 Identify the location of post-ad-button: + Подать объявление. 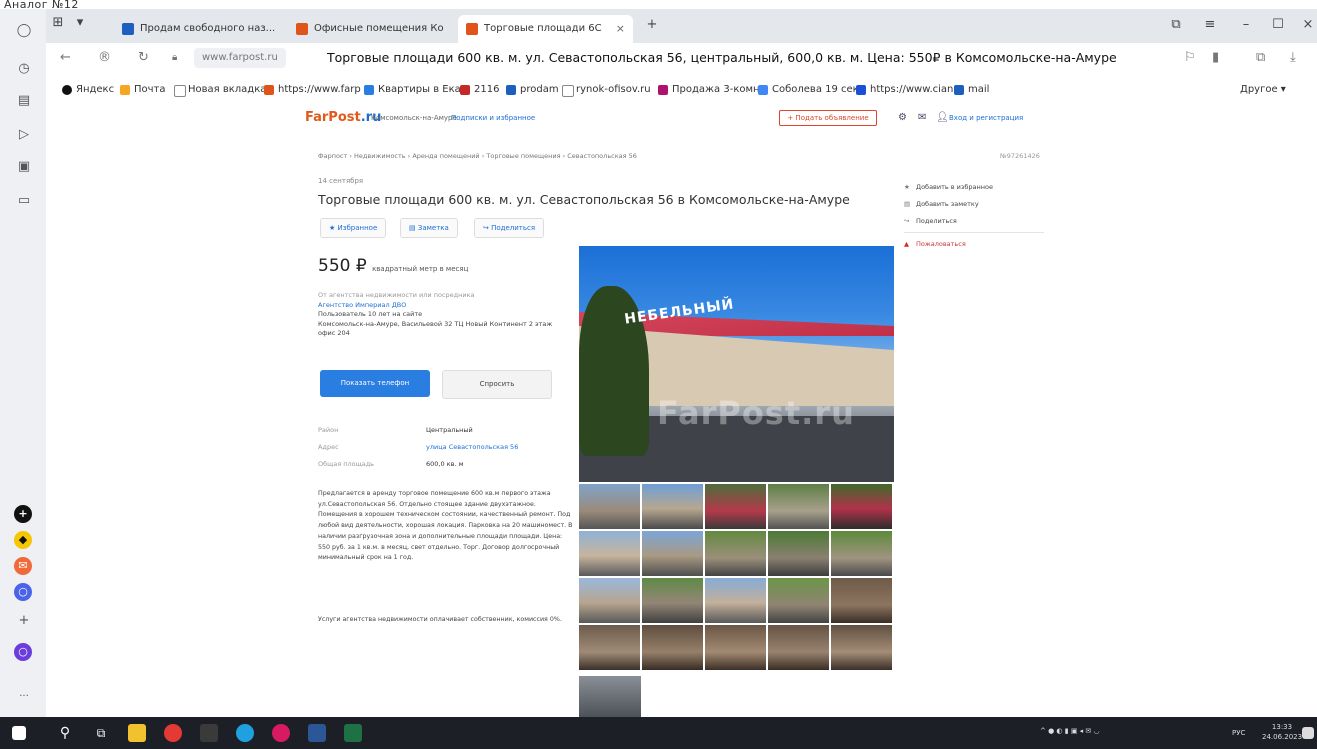
(828, 118).